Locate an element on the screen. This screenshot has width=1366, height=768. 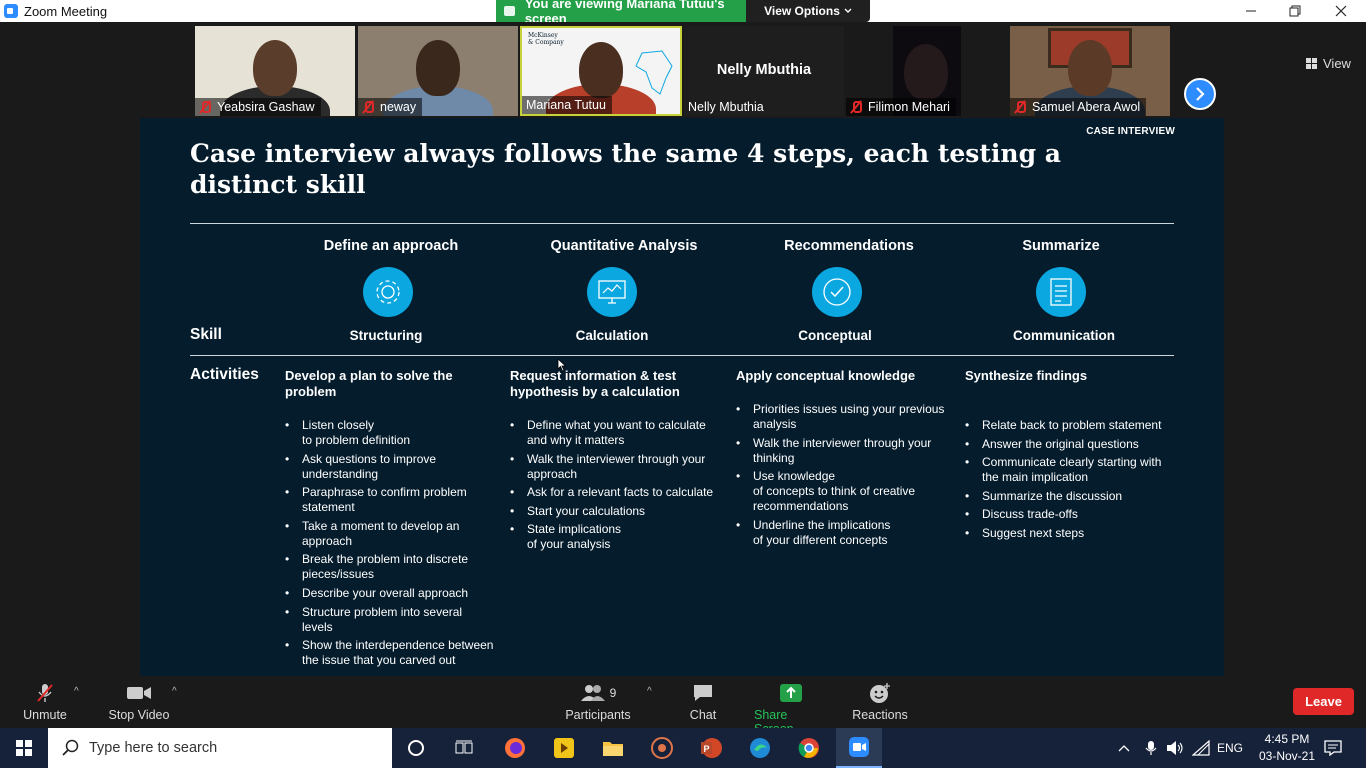
list-item: Listen closely to problem definition is located at coordinates (390, 433).